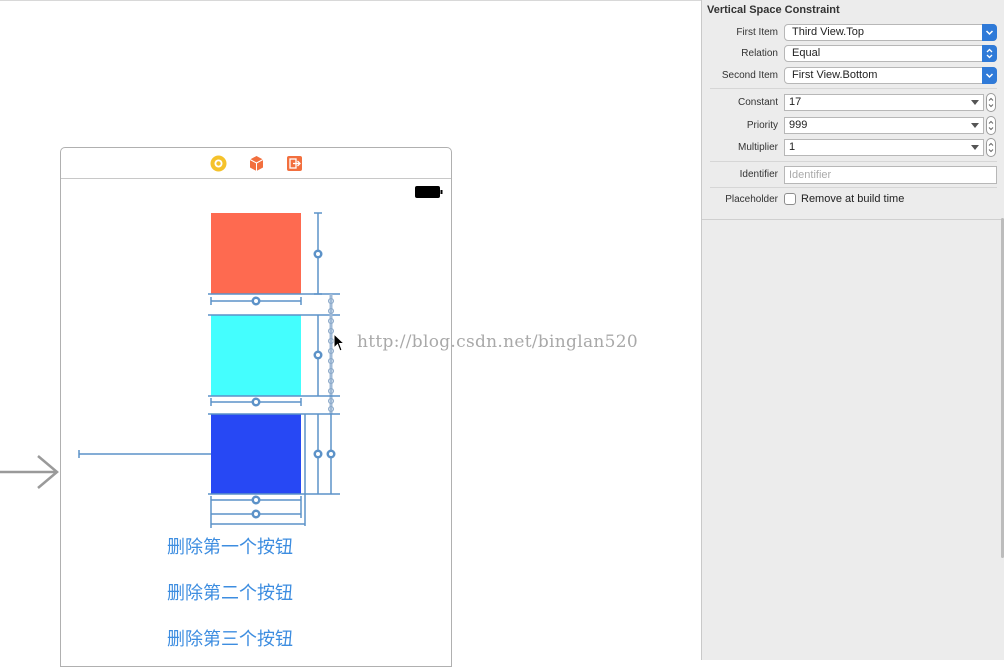  Describe the element at coordinates (218, 163) in the screenshot. I see `view-controller-icon` at that location.